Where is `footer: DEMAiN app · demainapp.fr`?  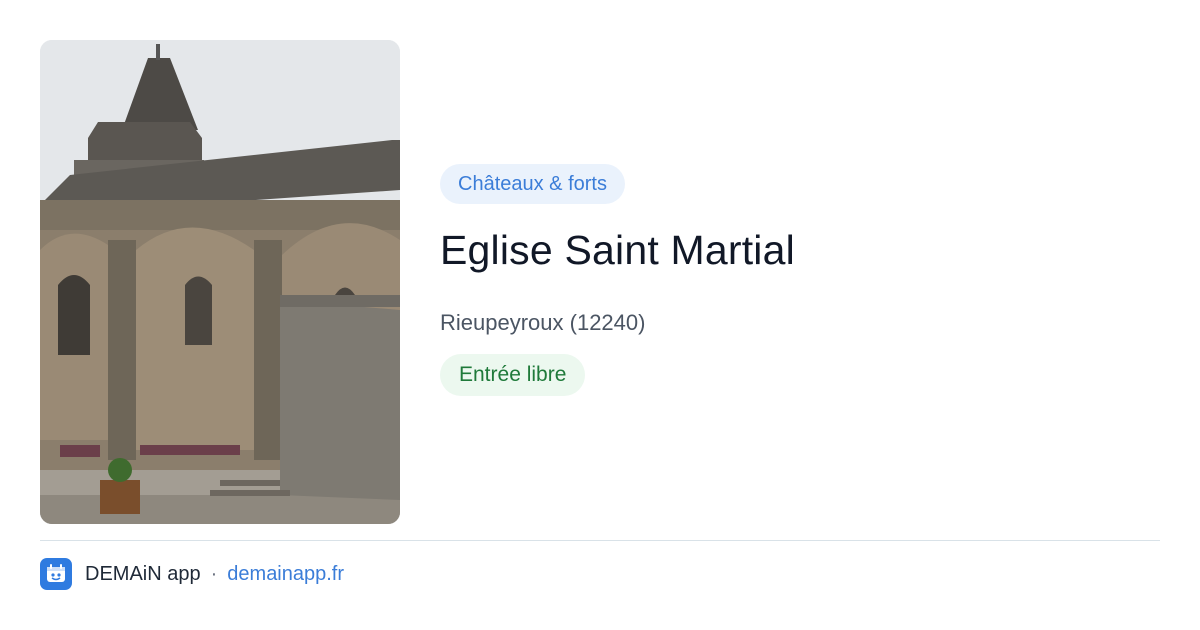 footer: DEMAiN app · demainapp.fr is located at coordinates (192, 574).